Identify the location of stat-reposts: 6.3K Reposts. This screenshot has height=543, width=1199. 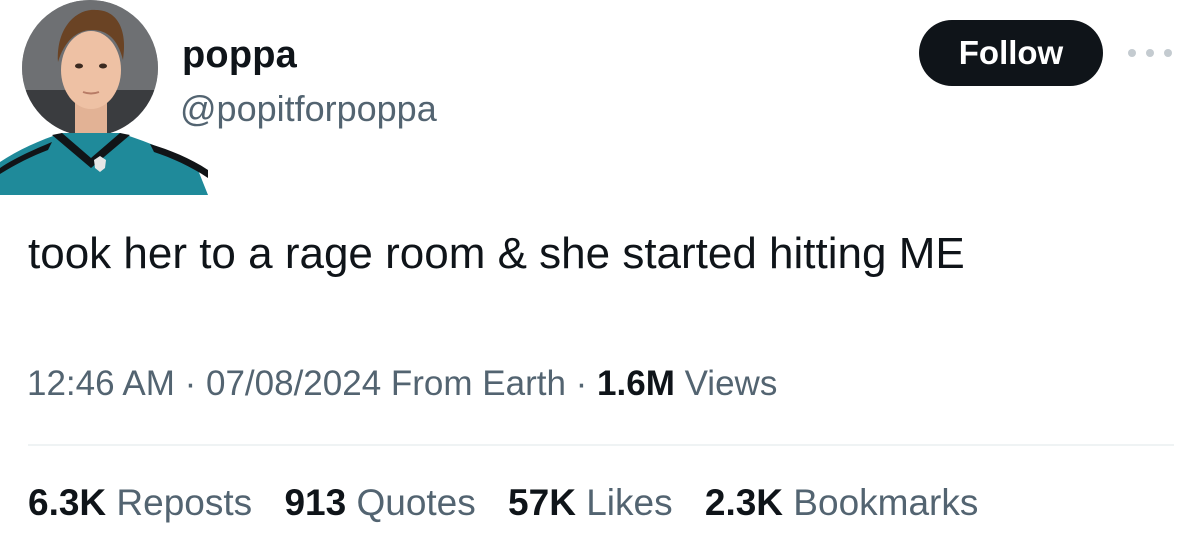
(140, 502).